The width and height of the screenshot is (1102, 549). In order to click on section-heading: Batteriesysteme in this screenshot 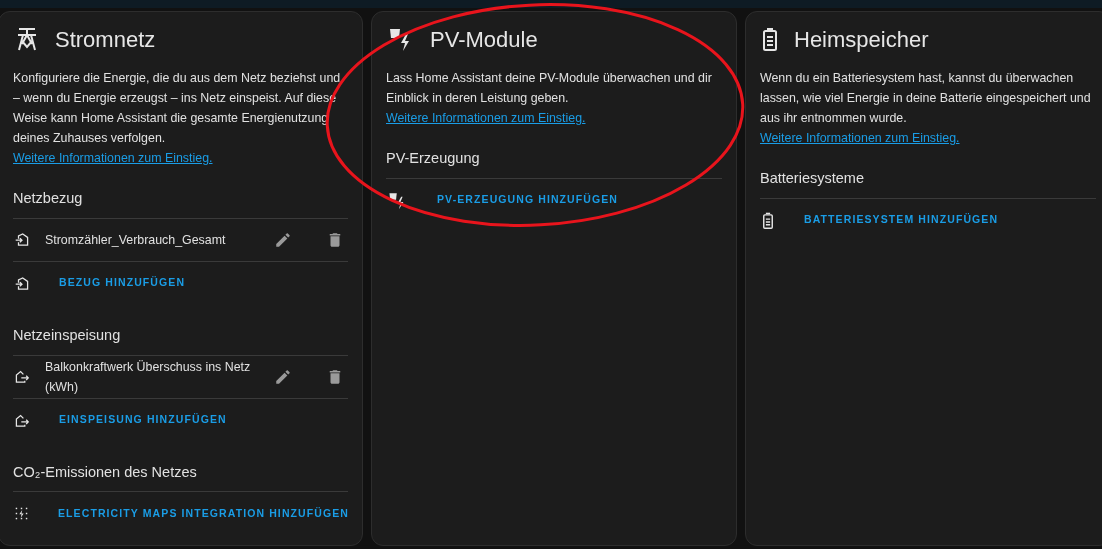, I will do `click(928, 183)`.